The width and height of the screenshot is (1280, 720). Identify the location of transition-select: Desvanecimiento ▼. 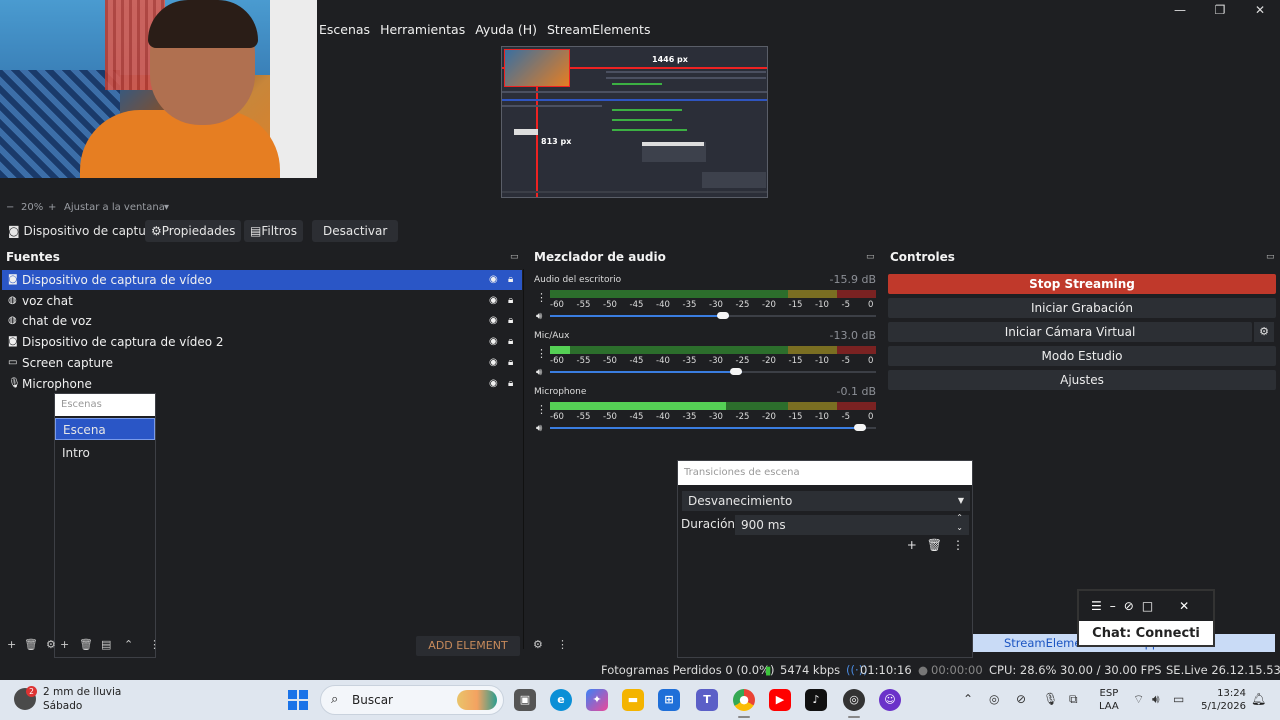
(826, 501).